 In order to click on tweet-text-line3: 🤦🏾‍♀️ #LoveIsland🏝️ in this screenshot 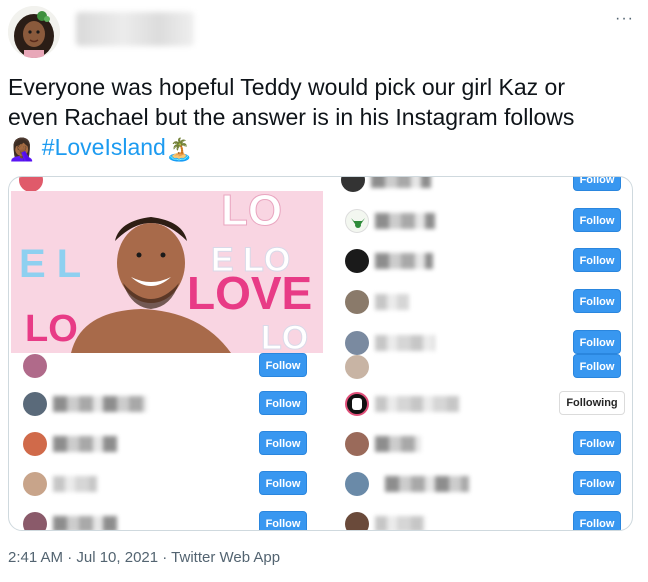, I will do `click(324, 148)`.